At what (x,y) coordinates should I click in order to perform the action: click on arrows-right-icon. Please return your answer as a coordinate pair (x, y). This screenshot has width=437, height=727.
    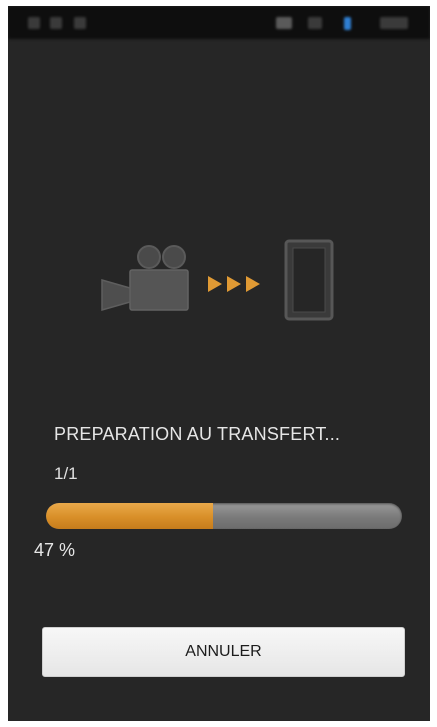
    Looking at the image, I should click on (234, 284).